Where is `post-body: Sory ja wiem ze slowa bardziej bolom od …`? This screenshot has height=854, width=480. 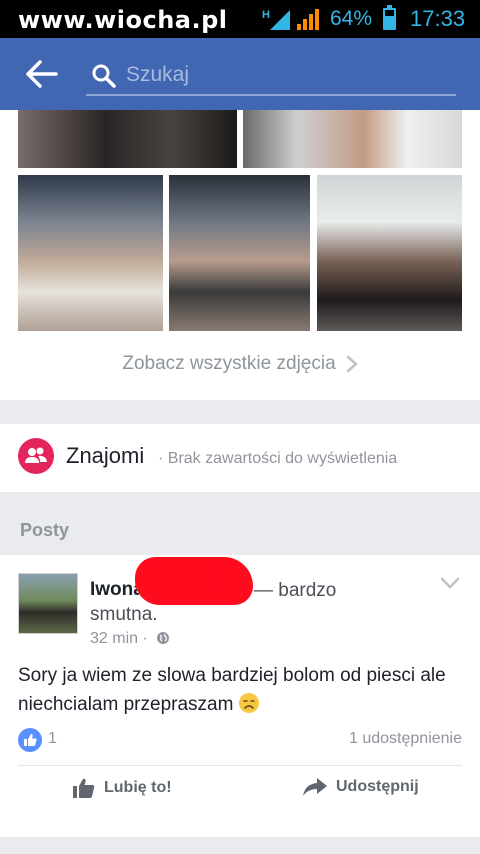
post-body: Sory ja wiem ze slowa bardziej bolom od … is located at coordinates (243, 690).